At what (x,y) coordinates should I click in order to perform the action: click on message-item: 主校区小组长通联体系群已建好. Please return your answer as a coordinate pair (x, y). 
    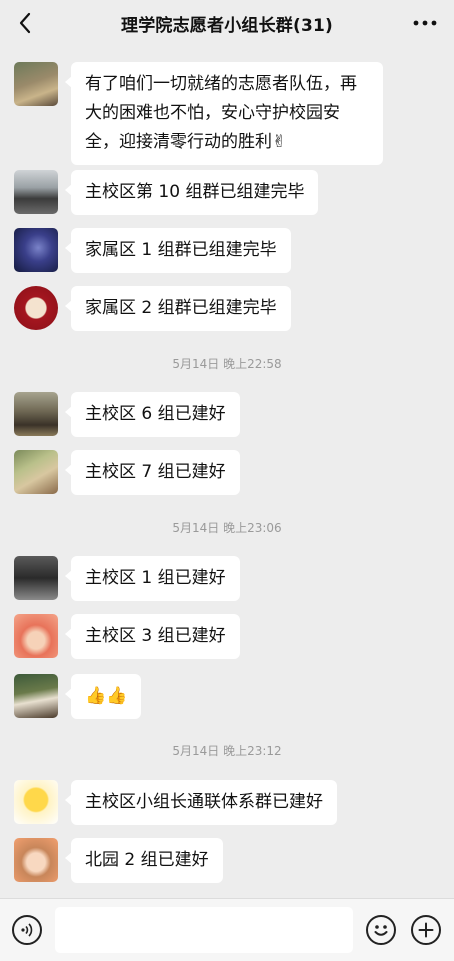
    Looking at the image, I should click on (175, 802).